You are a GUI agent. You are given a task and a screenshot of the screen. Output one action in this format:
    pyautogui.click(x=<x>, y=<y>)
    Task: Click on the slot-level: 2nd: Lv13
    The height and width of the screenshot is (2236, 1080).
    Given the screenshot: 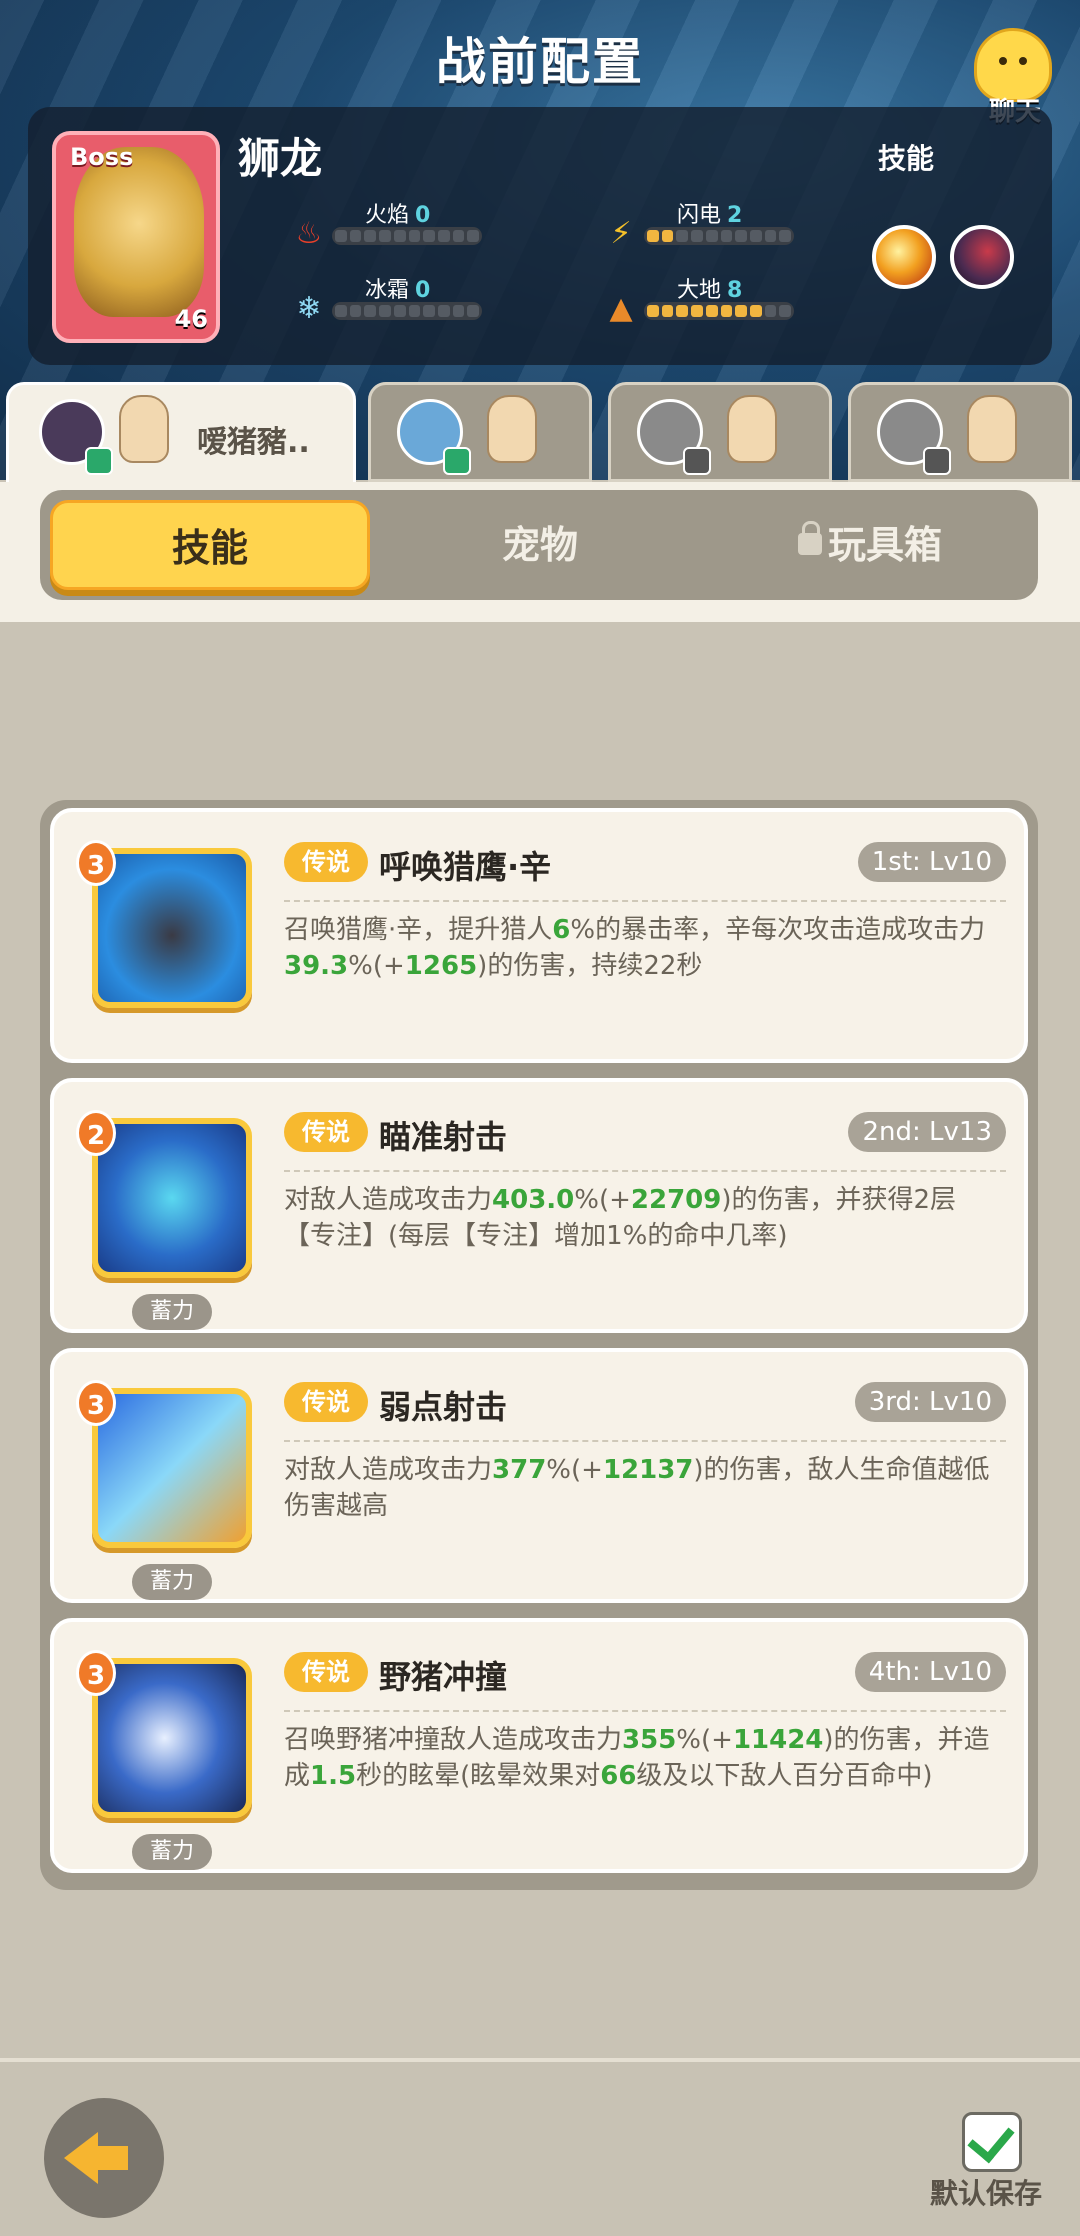 What is the action you would take?
    pyautogui.click(x=927, y=1132)
    